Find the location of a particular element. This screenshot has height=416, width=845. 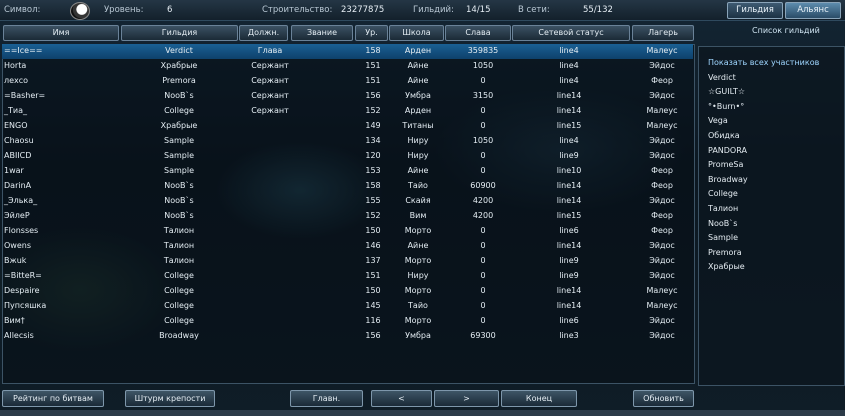

cell-name: 1war is located at coordinates (14, 170).